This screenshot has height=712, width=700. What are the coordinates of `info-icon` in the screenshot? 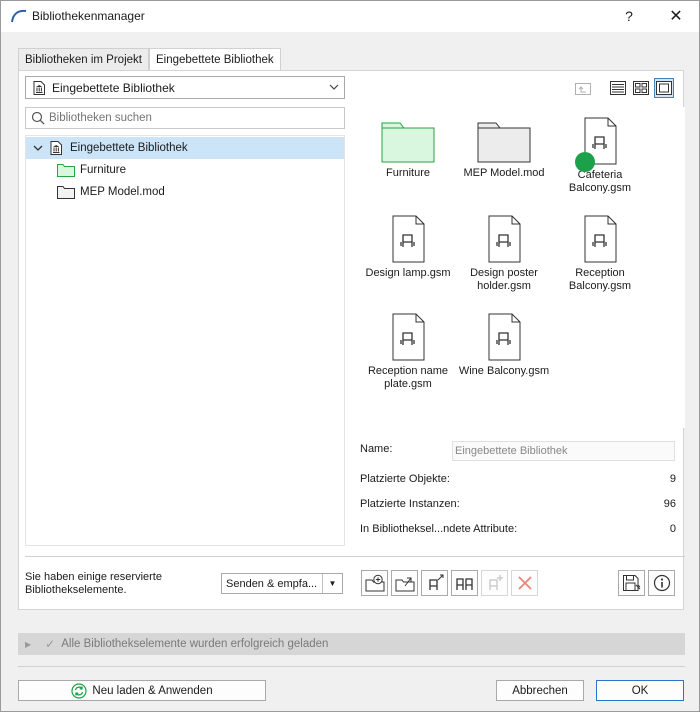 It's located at (661, 583).